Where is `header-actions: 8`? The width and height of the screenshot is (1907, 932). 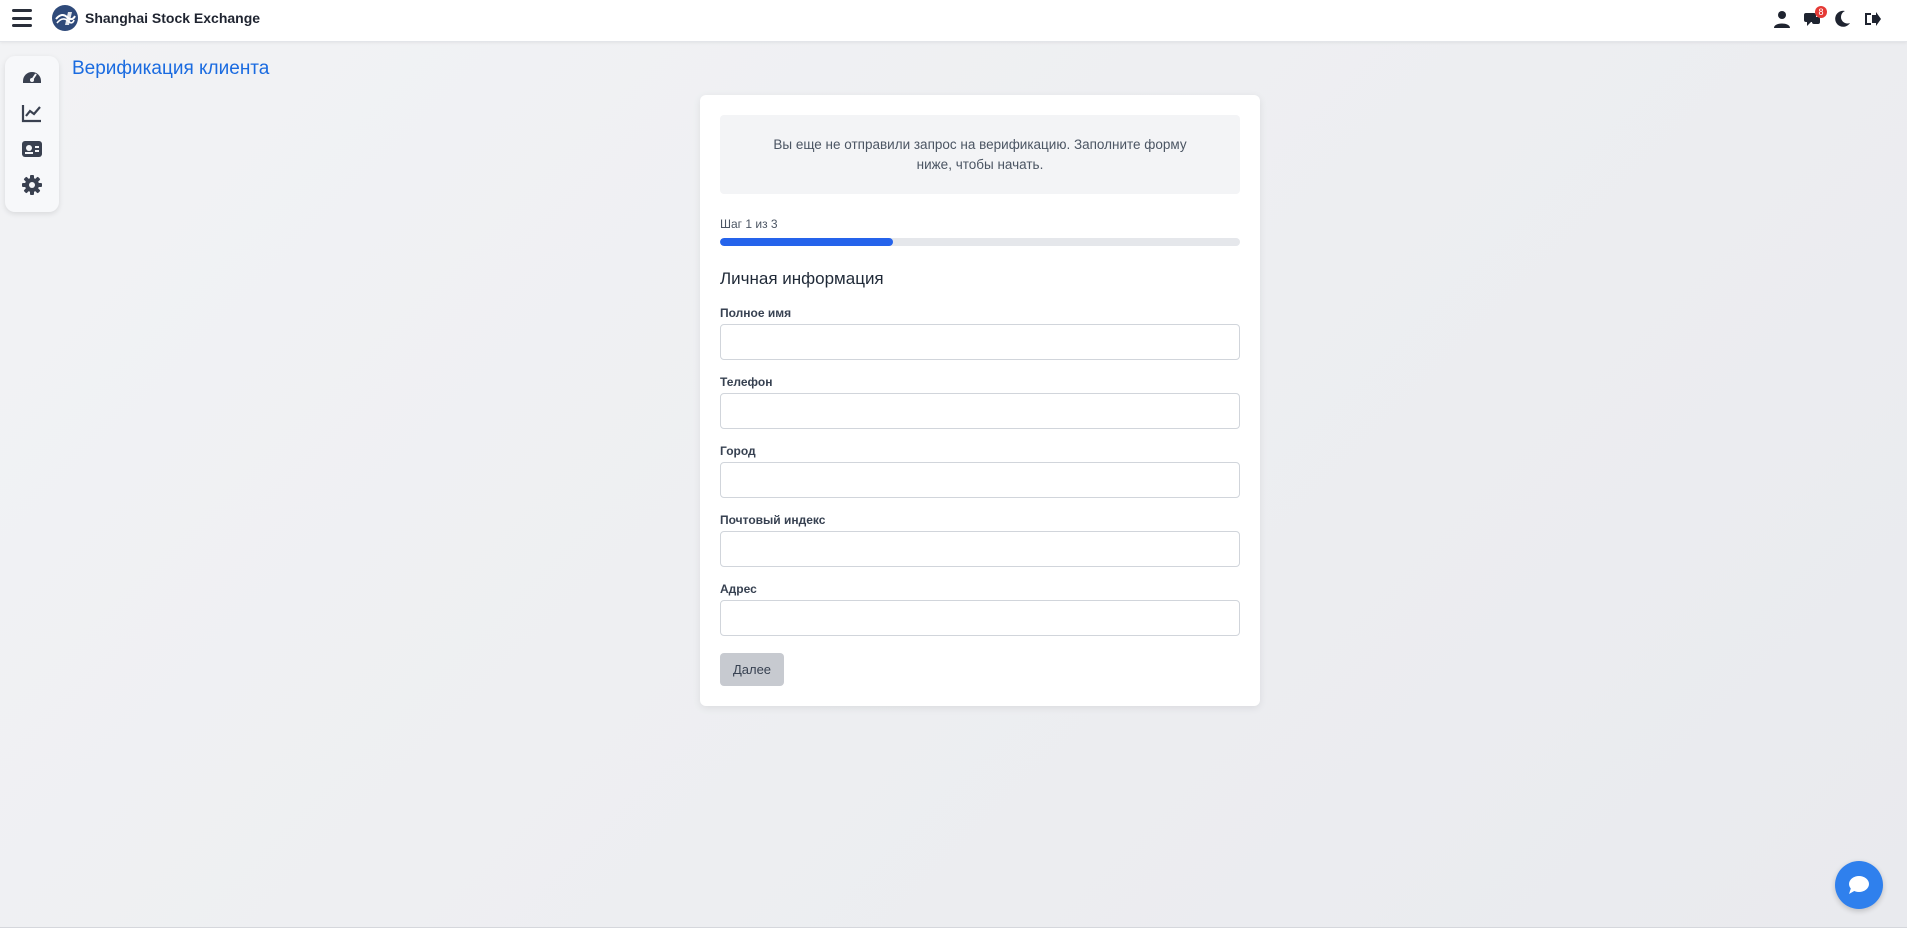 header-actions: 8 is located at coordinates (1827, 18).